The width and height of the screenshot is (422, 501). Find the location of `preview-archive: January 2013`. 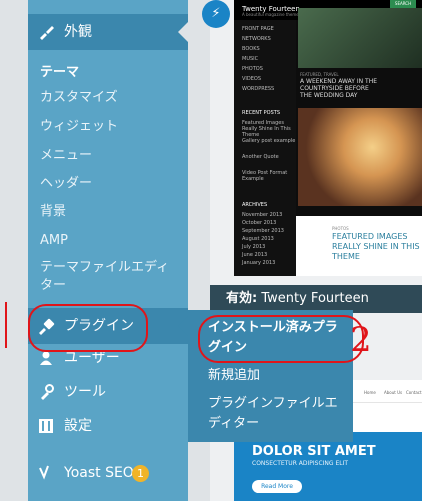

preview-archive: January 2013 is located at coordinates (259, 263).